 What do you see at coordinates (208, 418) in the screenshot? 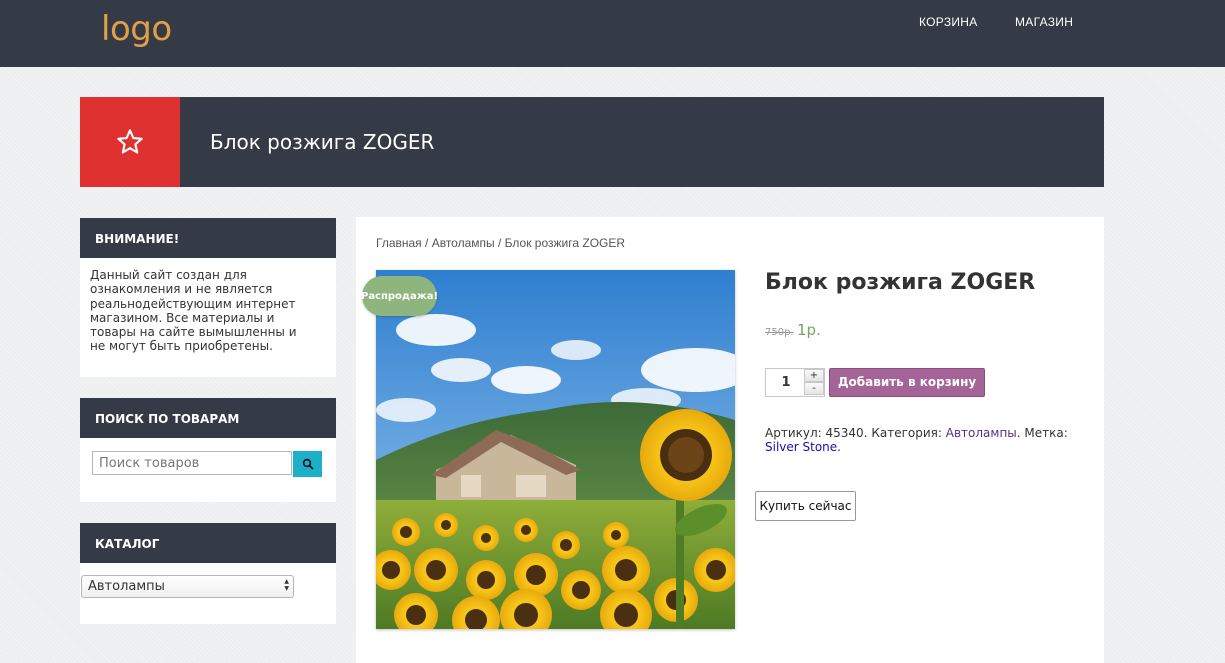
I see `search-widget-title: ПОИСК ПО ТОВАРАМ` at bounding box center [208, 418].